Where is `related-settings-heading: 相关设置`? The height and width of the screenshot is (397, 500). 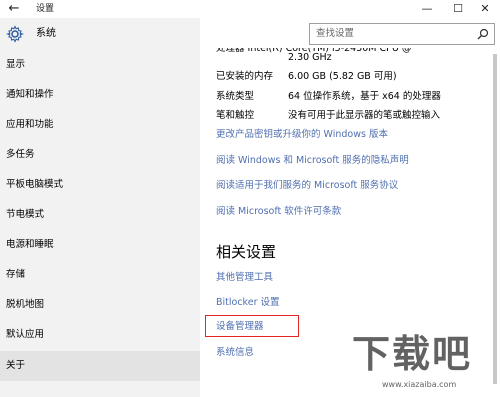
related-settings-heading: 相关设置 is located at coordinates (246, 252).